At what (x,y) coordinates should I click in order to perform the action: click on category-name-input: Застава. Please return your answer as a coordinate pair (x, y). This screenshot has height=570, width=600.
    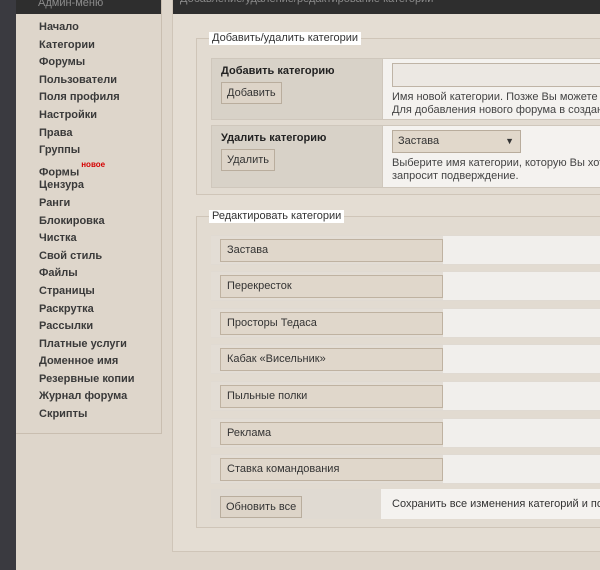
    Looking at the image, I should click on (331, 250).